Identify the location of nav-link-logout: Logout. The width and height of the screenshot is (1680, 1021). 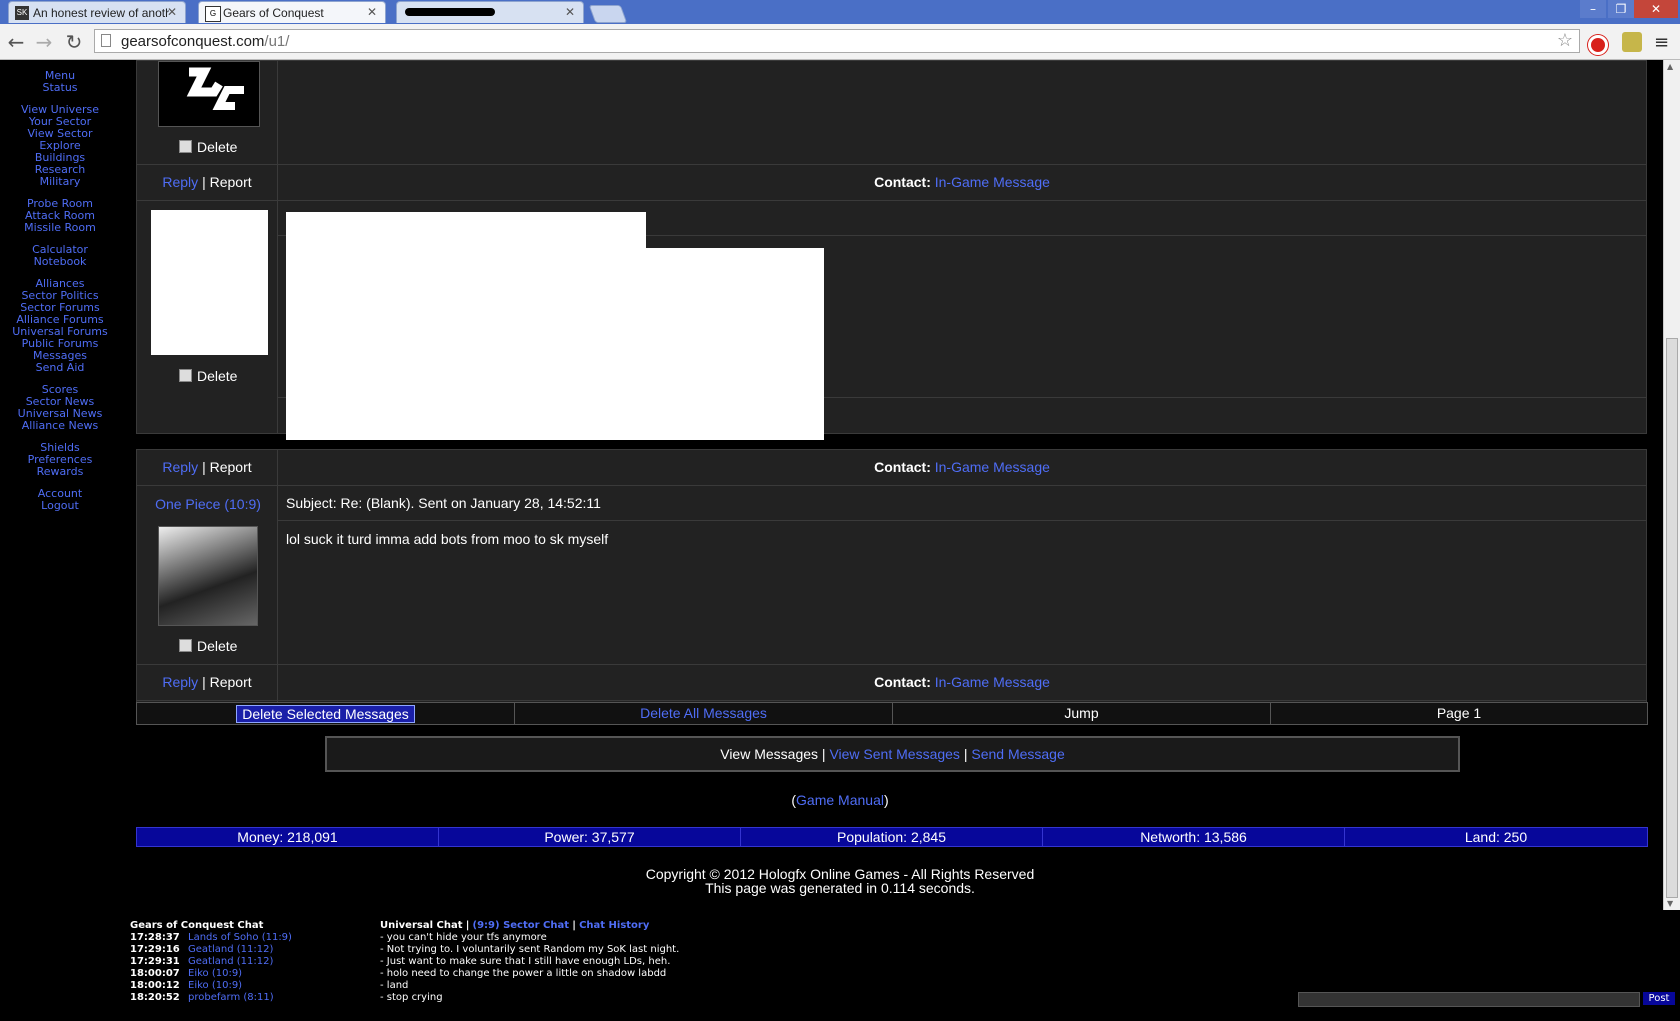
(60, 506).